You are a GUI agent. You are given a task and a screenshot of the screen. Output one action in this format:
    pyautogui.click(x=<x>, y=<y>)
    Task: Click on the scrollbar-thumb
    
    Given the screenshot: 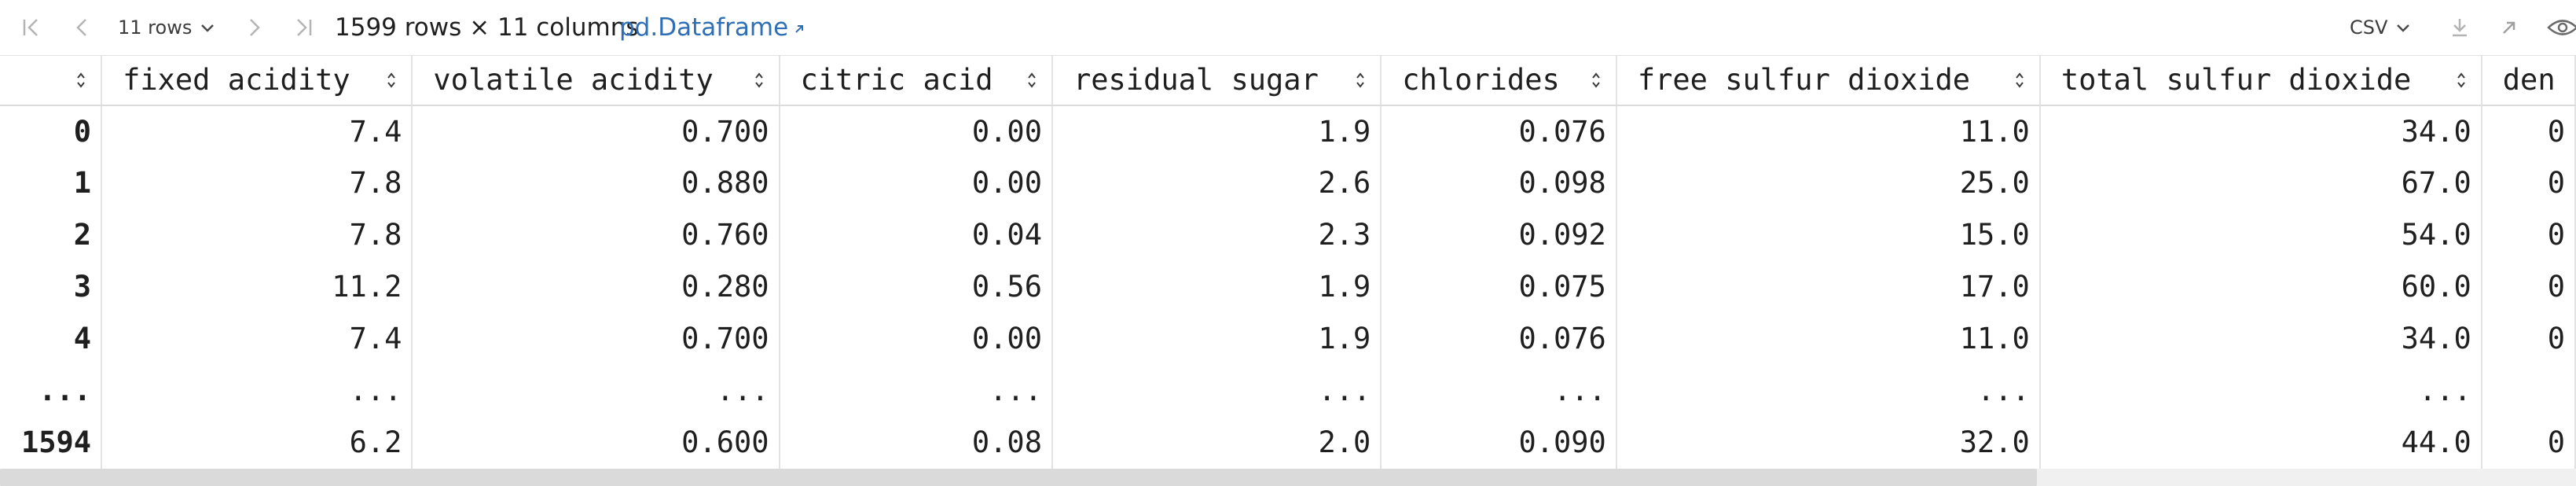 What is the action you would take?
    pyautogui.click(x=1019, y=478)
    